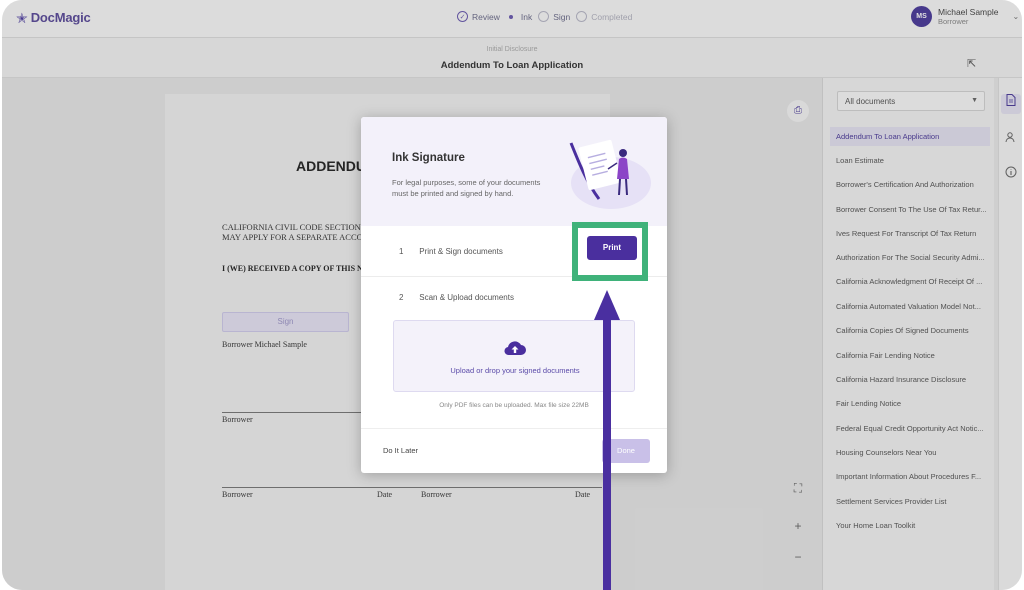  What do you see at coordinates (610, 174) in the screenshot?
I see `signing-illustration-icon` at bounding box center [610, 174].